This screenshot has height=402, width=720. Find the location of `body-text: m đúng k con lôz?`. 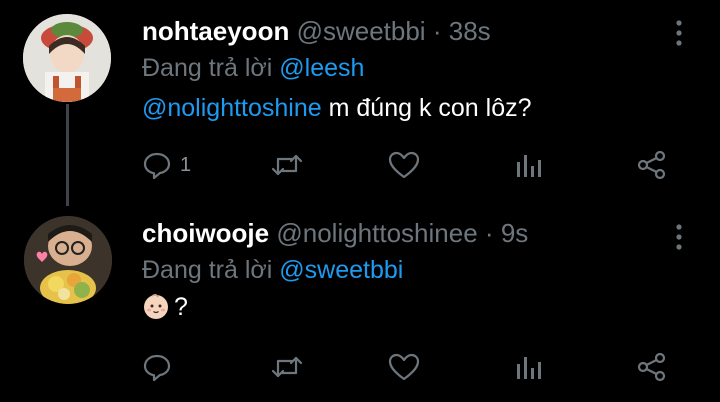

body-text: m đúng k con lôz? is located at coordinates (426, 108).